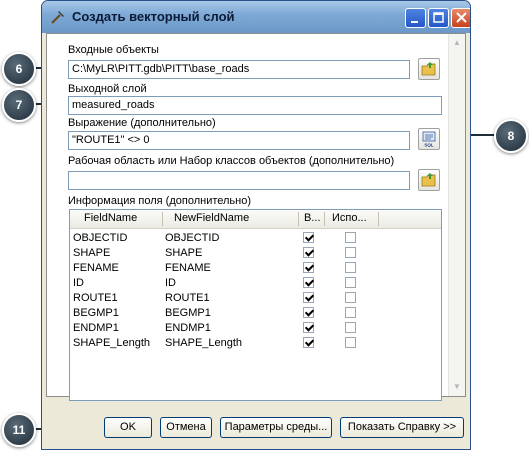  I want to click on field-name-cell: FENAME, so click(96, 268).